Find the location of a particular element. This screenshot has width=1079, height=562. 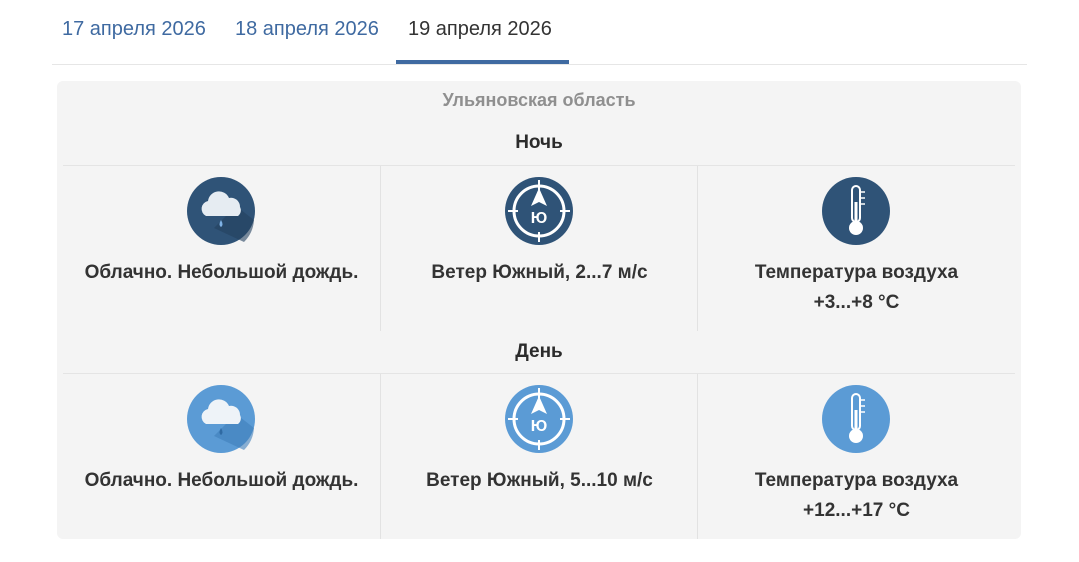

night-weather-cell: Облачно. Небольшой дождь. is located at coordinates (221, 248).